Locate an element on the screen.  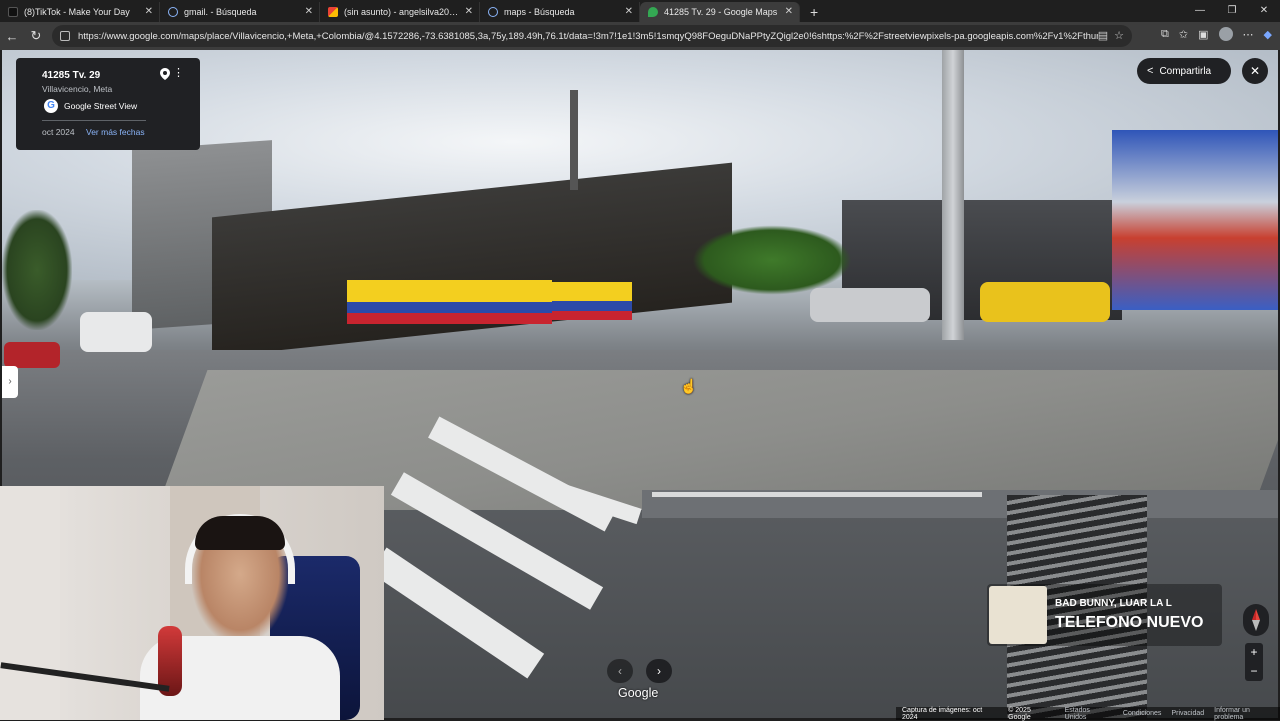
school-building is located at coordinates (1195, 220).